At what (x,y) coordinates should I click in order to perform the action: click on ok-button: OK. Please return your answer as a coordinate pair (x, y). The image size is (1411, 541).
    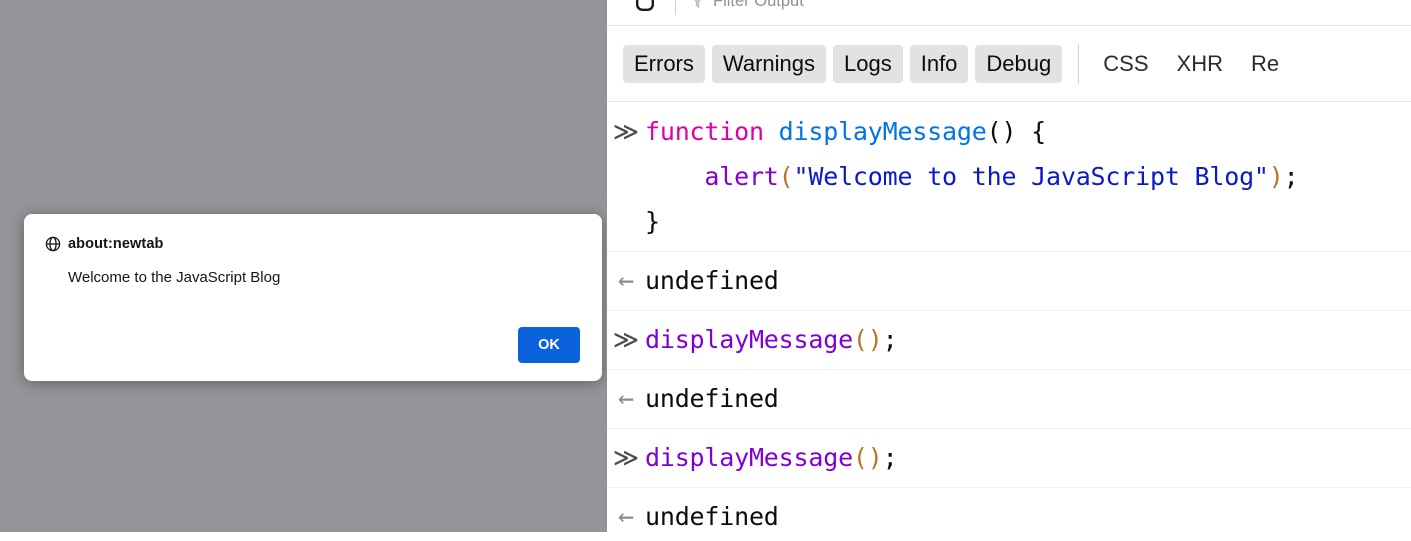
    Looking at the image, I should click on (549, 345).